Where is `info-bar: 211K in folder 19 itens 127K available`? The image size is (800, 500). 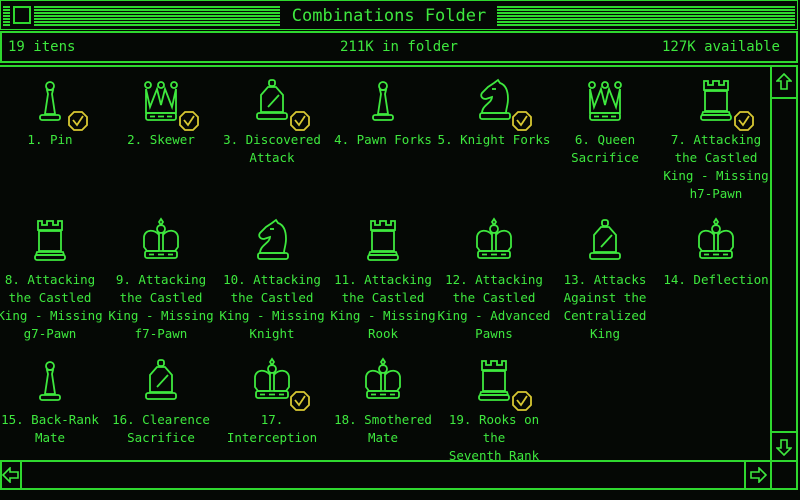 info-bar: 211K in folder 19 itens 127K available is located at coordinates (399, 47).